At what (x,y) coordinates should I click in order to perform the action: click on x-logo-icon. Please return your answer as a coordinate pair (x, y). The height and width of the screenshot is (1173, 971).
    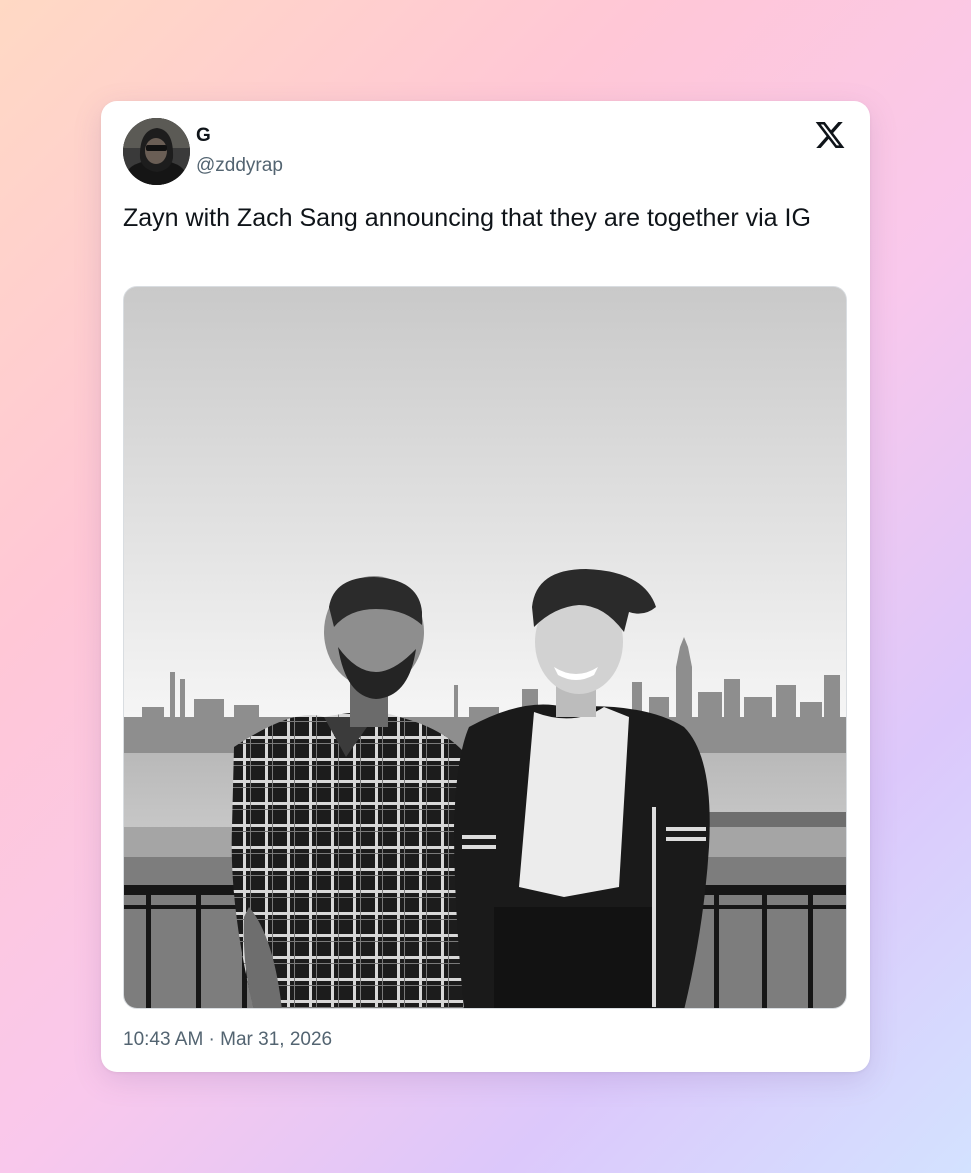
    Looking at the image, I should click on (830, 135).